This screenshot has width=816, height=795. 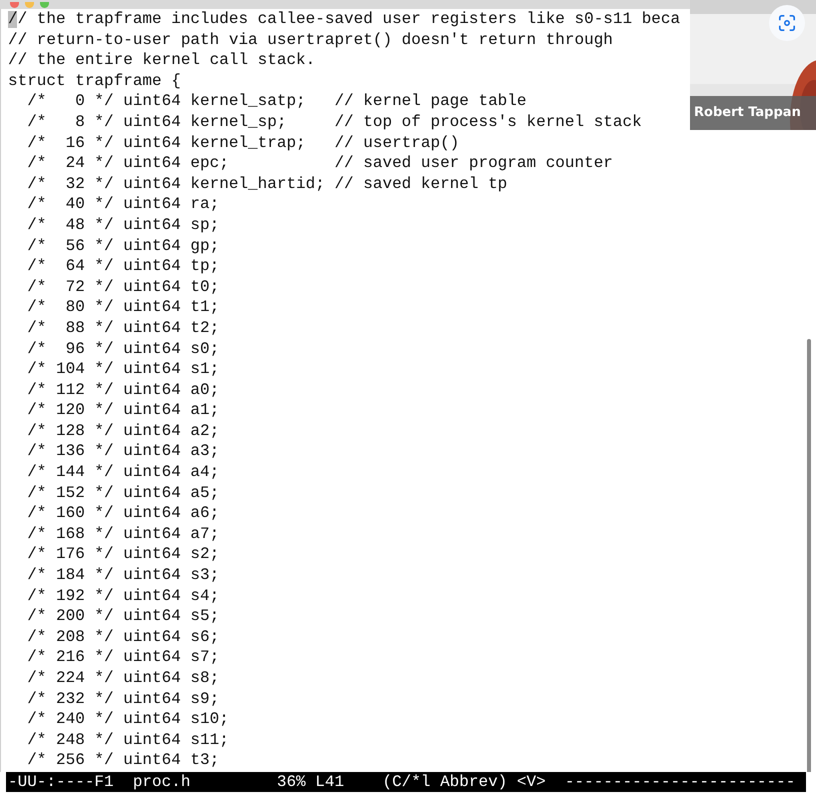 I want to click on code-line: /* 224 */ uint64 s8;, so click(x=123, y=678).